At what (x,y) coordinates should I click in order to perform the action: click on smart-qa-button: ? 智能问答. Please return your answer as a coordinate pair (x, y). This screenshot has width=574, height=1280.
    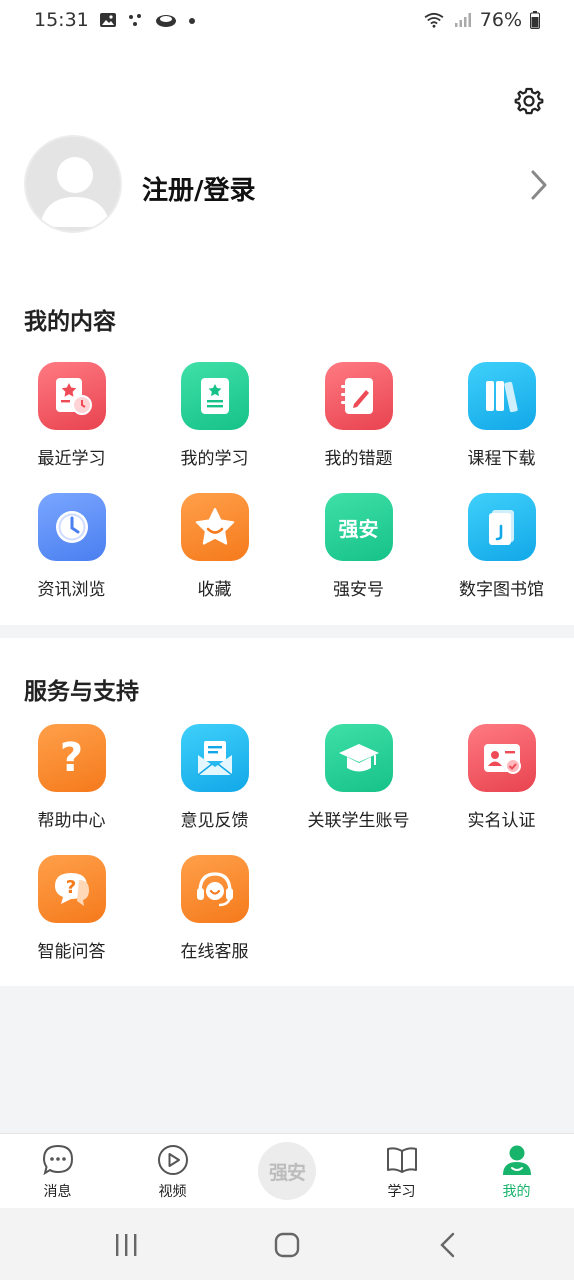
    Looking at the image, I should click on (71, 908).